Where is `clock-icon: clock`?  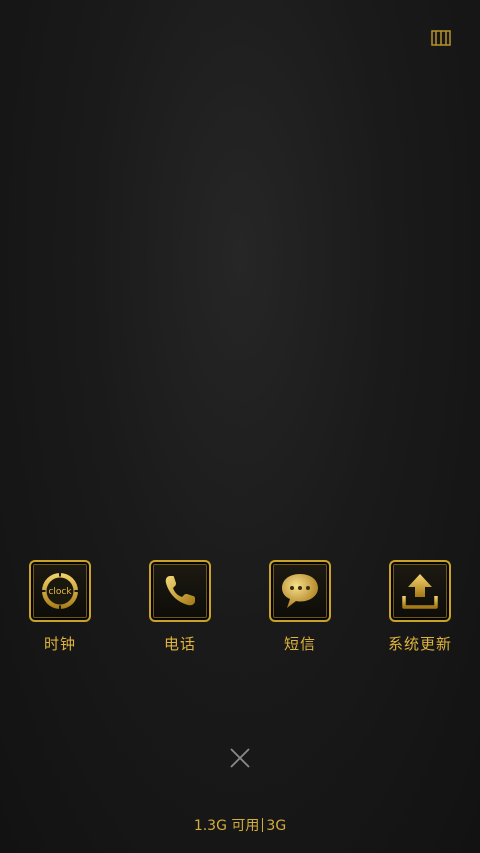
clock-icon: clock is located at coordinates (60, 591).